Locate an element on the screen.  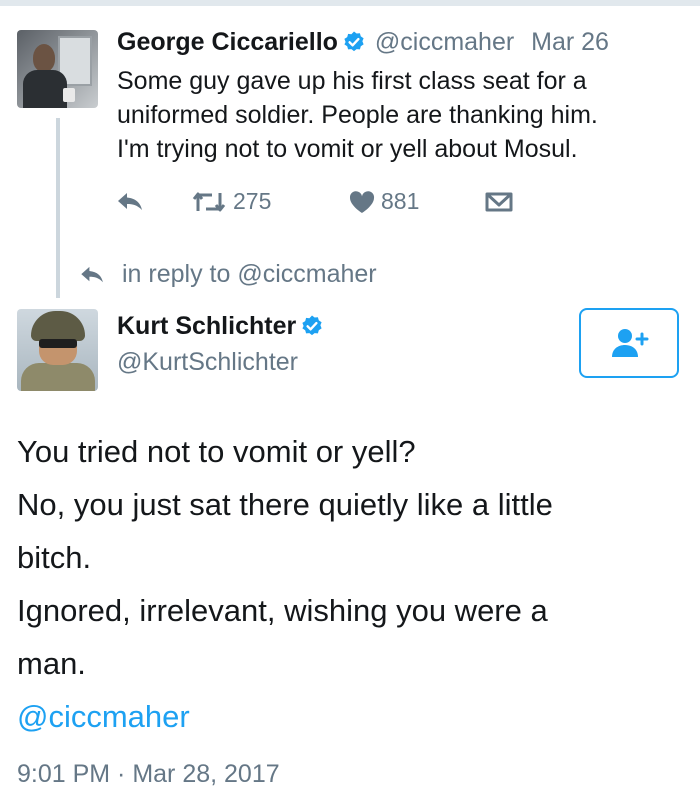
like-button: 881 is located at coordinates (384, 201).